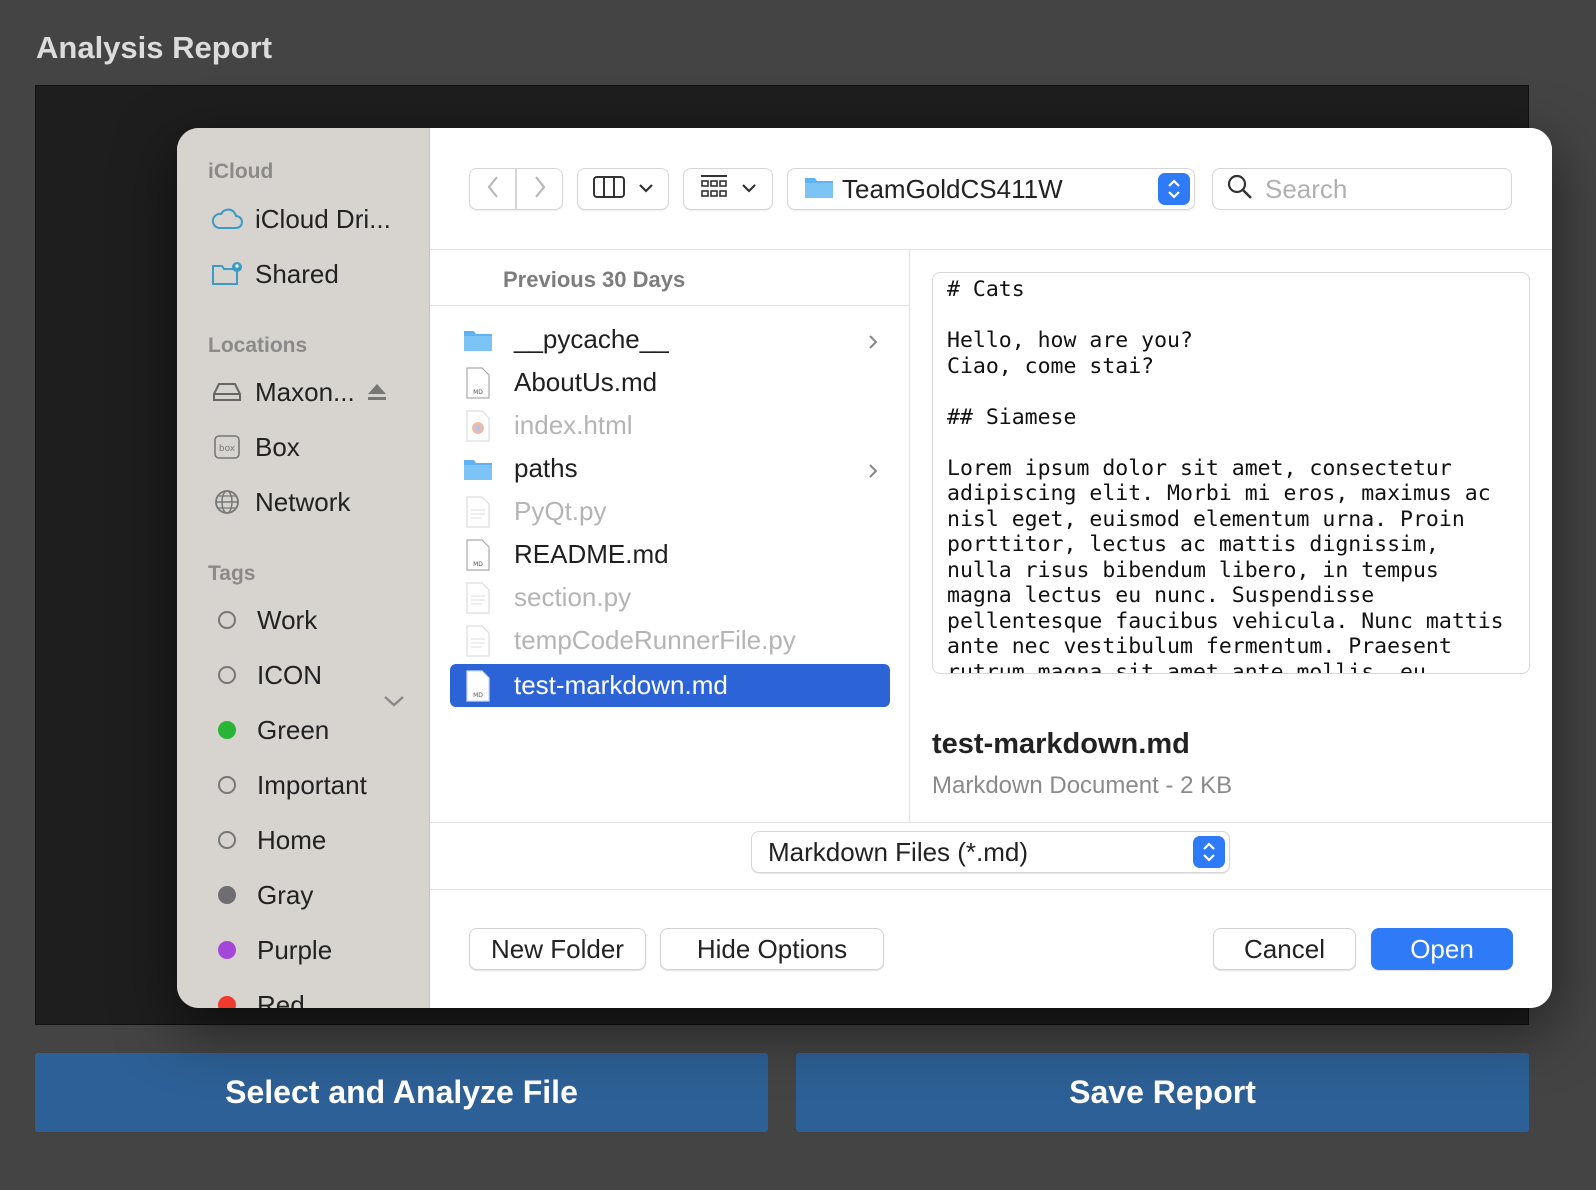  What do you see at coordinates (1284, 949) in the screenshot?
I see `cancel-button: Cancel` at bounding box center [1284, 949].